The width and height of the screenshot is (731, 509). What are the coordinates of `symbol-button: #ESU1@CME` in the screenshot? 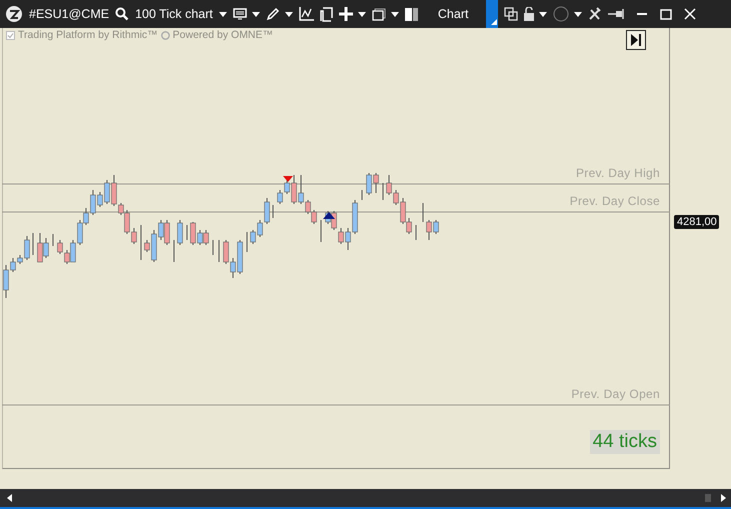 It's located at (69, 14).